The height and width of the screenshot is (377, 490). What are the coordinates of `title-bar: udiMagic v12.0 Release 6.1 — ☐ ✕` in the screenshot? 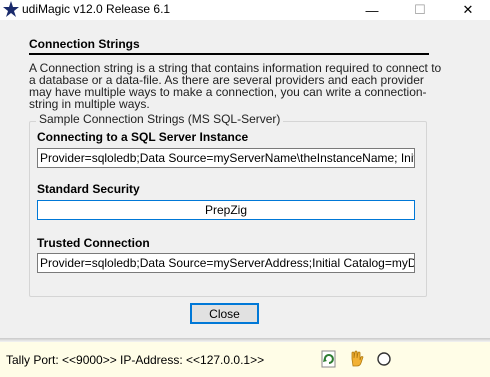 It's located at (245, 10).